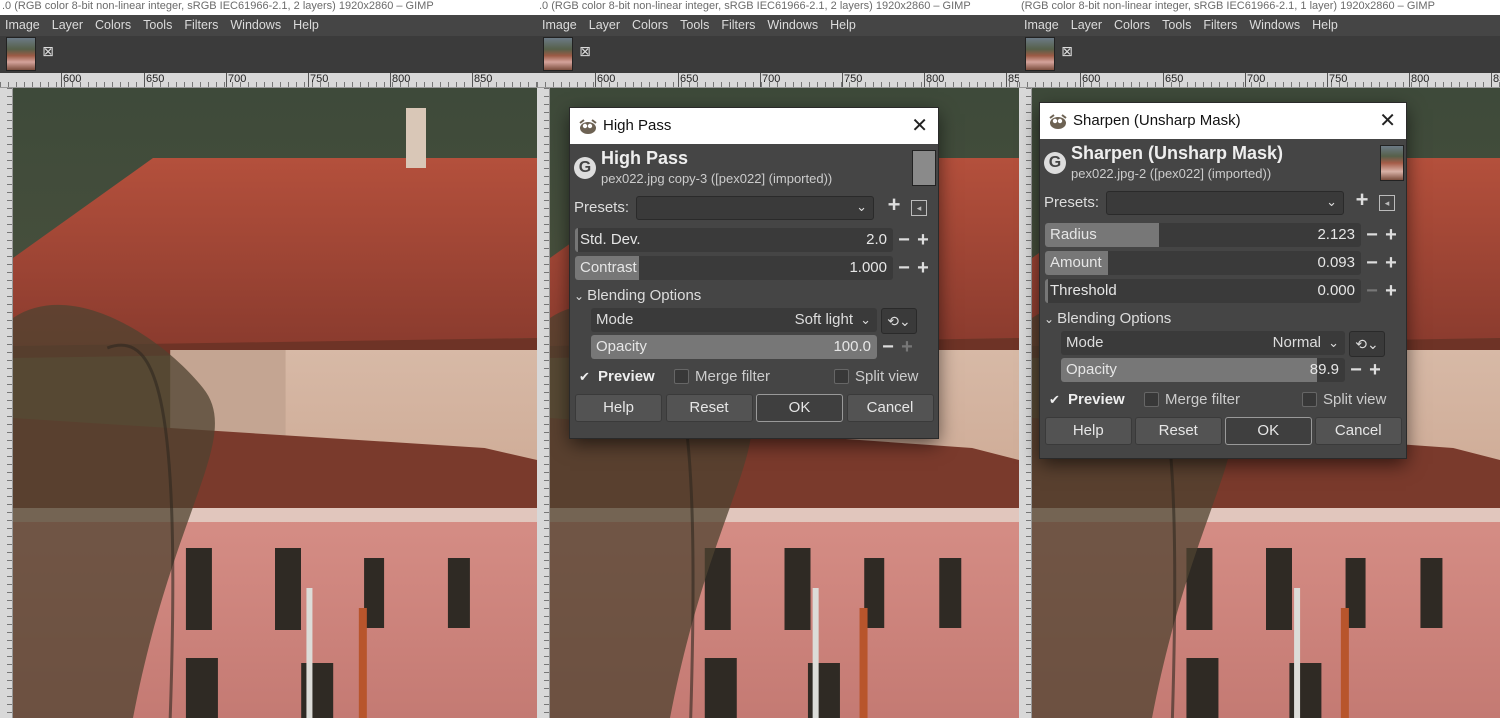 This screenshot has width=1500, height=718. Describe the element at coordinates (615, 319) in the screenshot. I see `mode-label: Mode` at that location.